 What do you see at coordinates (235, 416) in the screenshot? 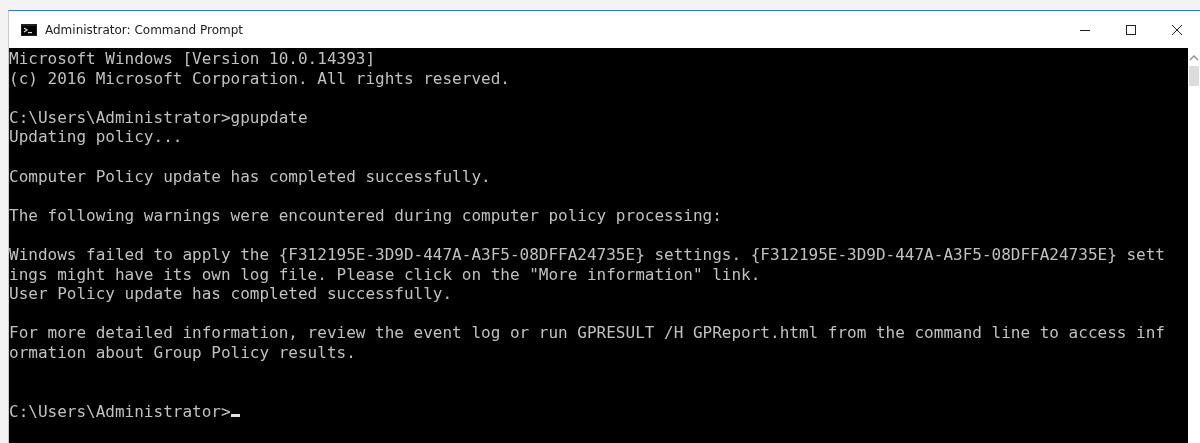
I see `text-cursor` at bounding box center [235, 416].